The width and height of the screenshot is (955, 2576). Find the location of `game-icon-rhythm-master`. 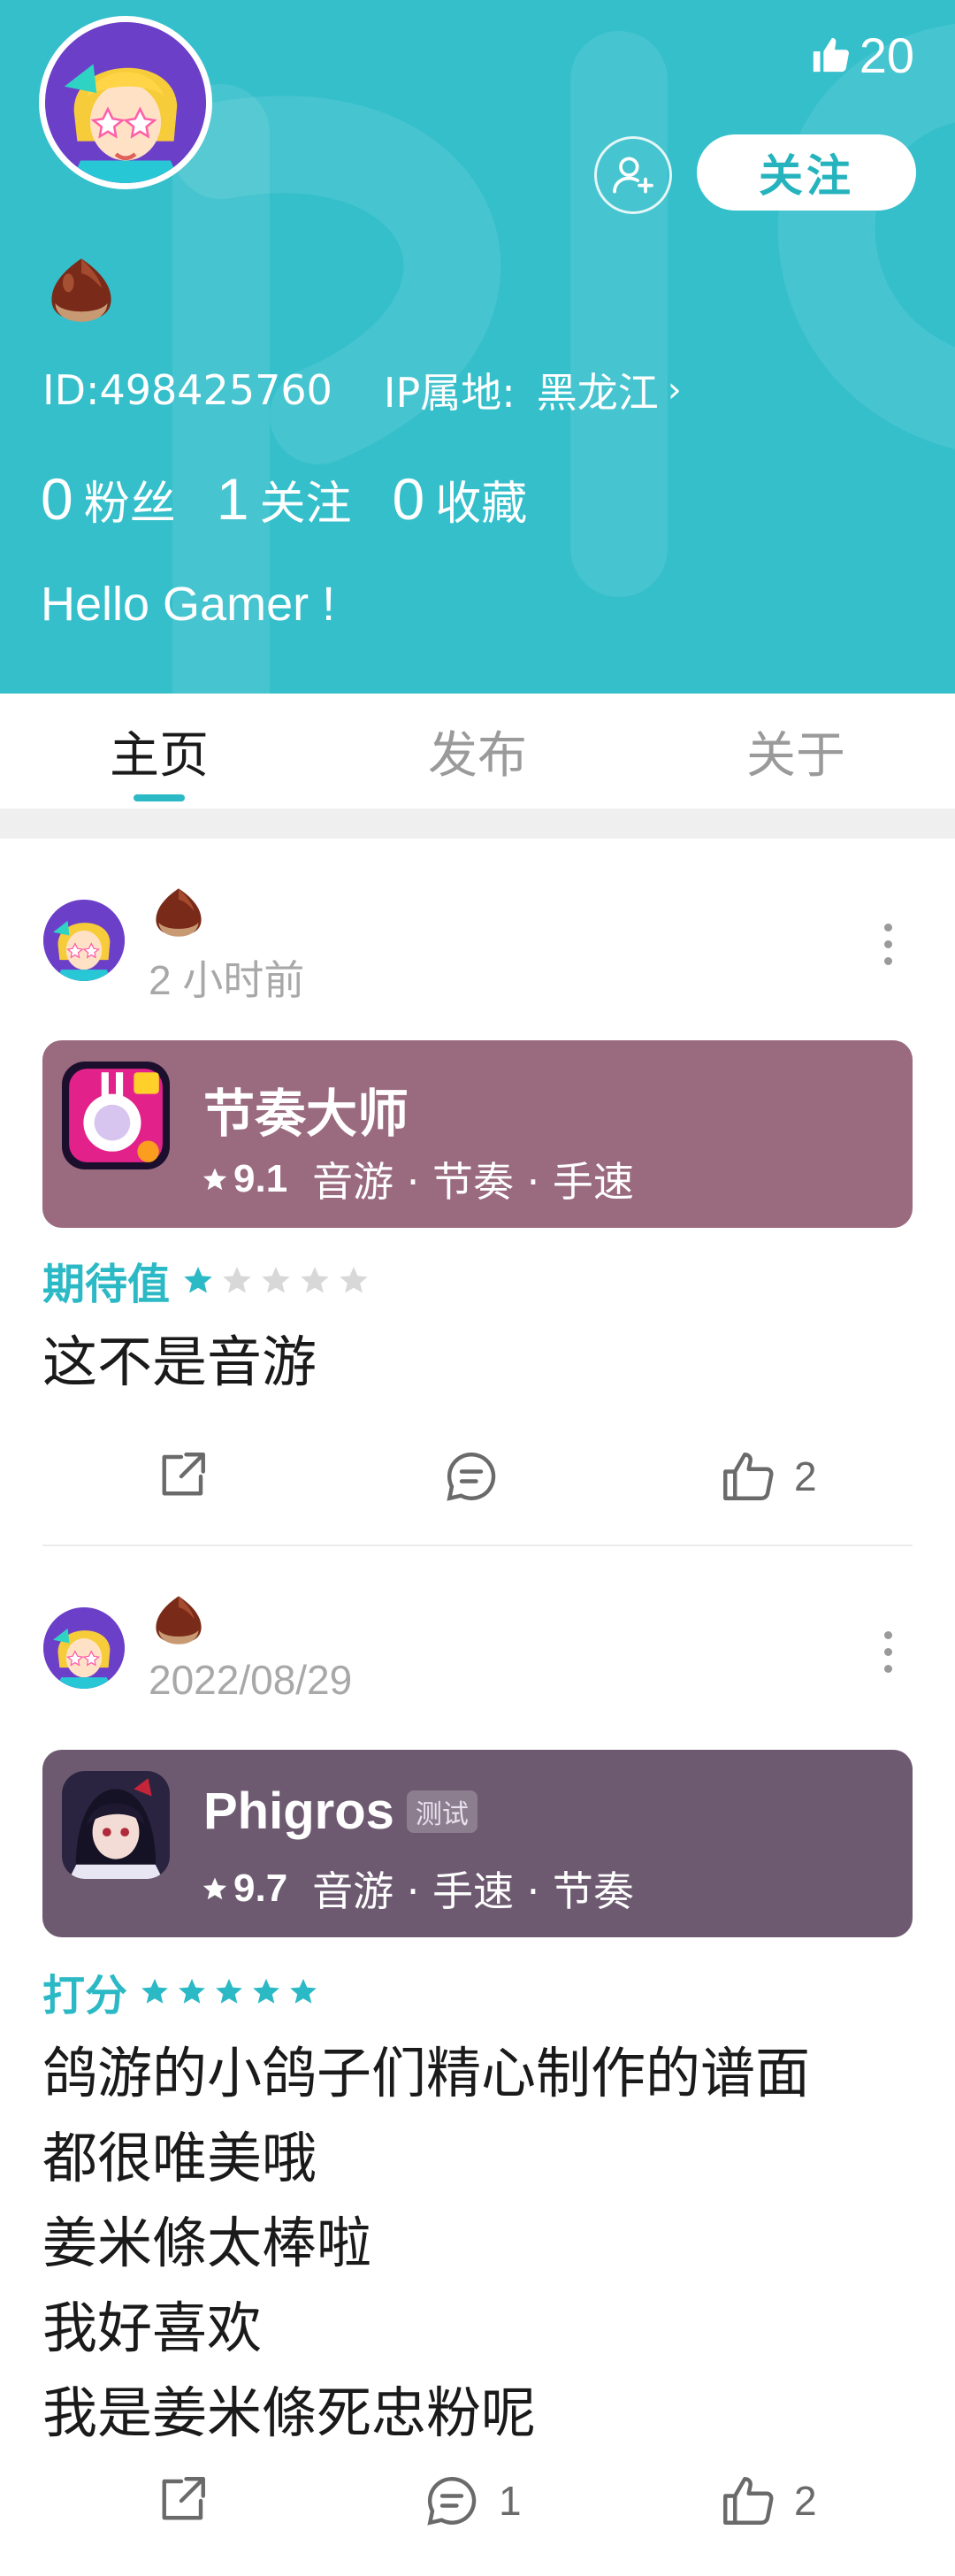

game-icon-rhythm-master is located at coordinates (116, 1115).